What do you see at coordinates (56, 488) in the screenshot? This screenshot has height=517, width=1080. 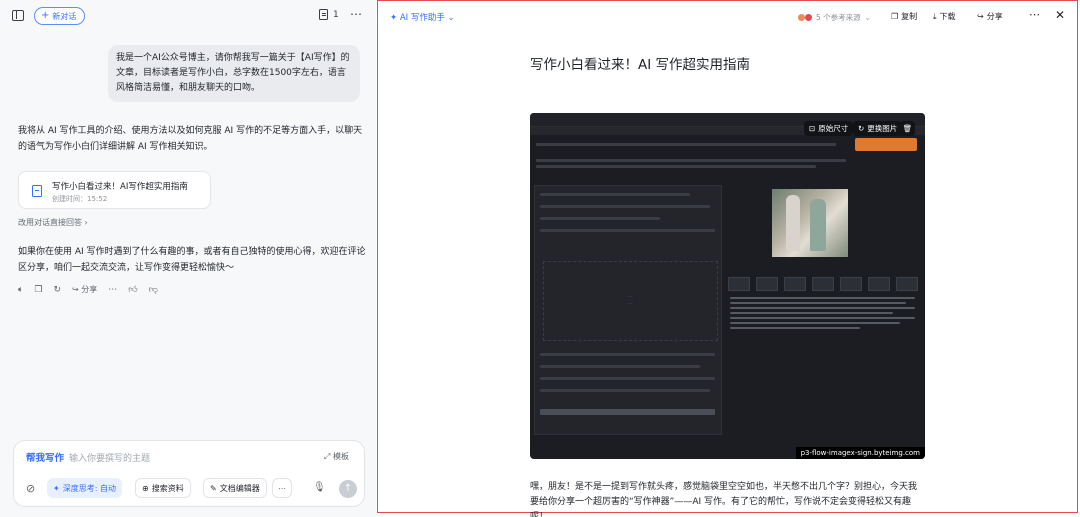 I see `deep-think-icon: ✦` at bounding box center [56, 488].